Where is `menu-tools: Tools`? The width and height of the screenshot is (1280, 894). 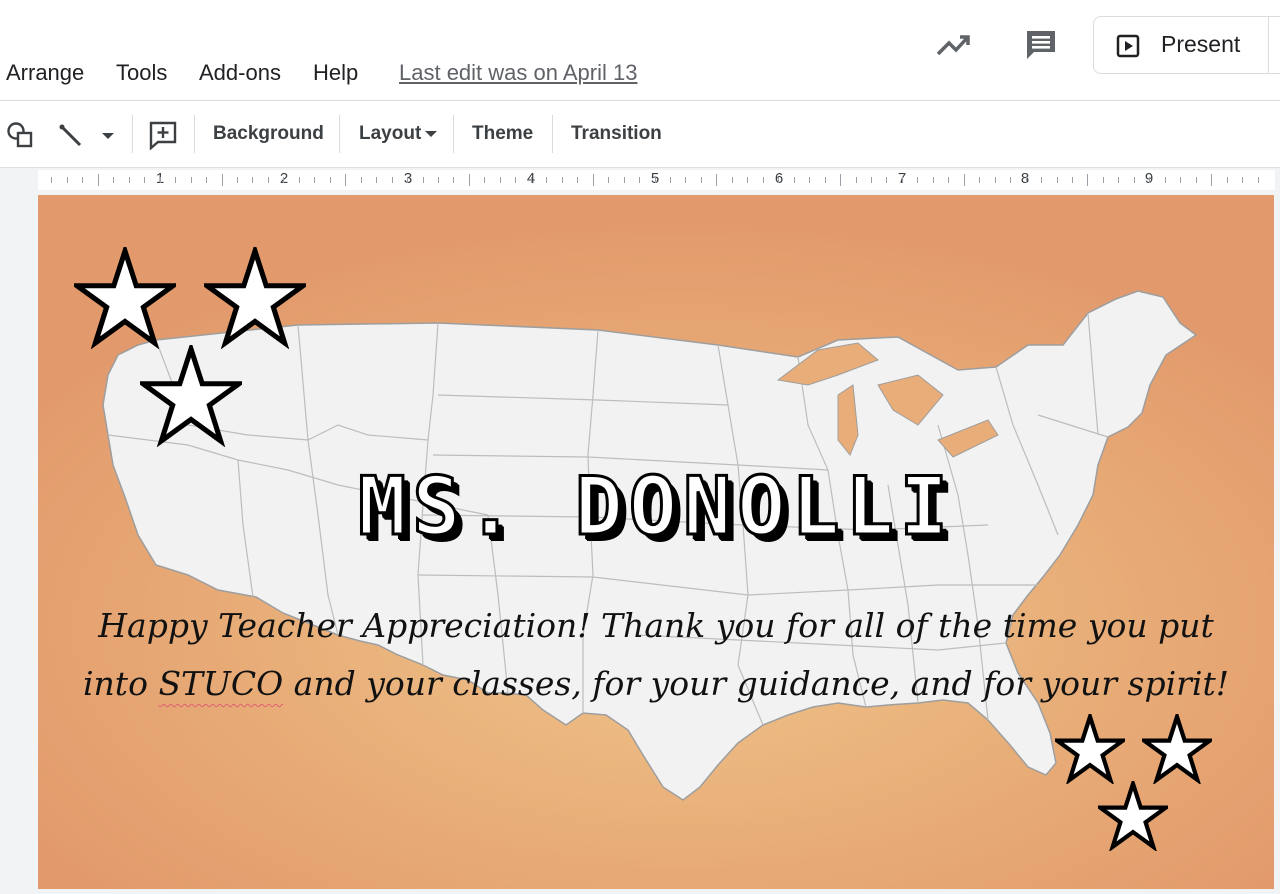
menu-tools: Tools is located at coordinates (141, 73).